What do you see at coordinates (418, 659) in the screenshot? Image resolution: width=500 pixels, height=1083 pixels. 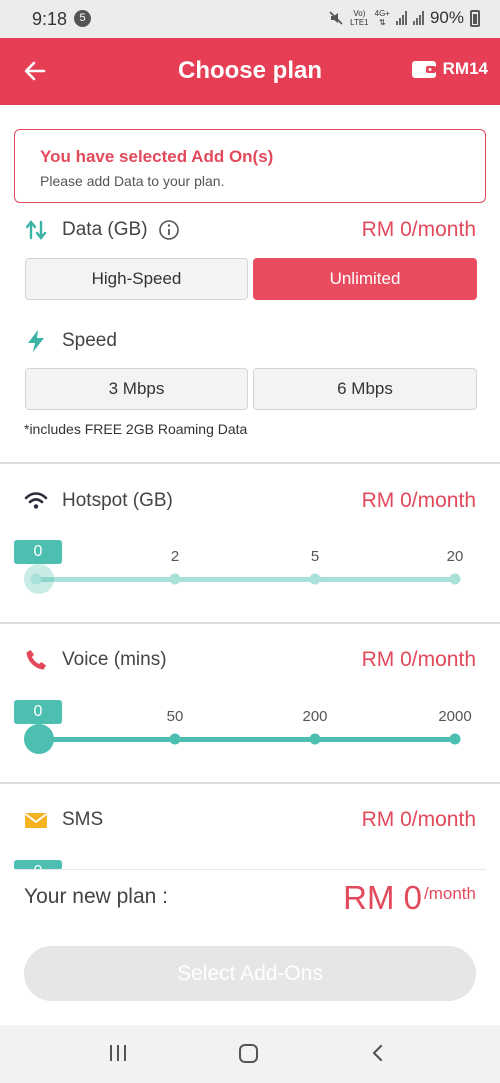 I see `voice-price: RM 0/month` at bounding box center [418, 659].